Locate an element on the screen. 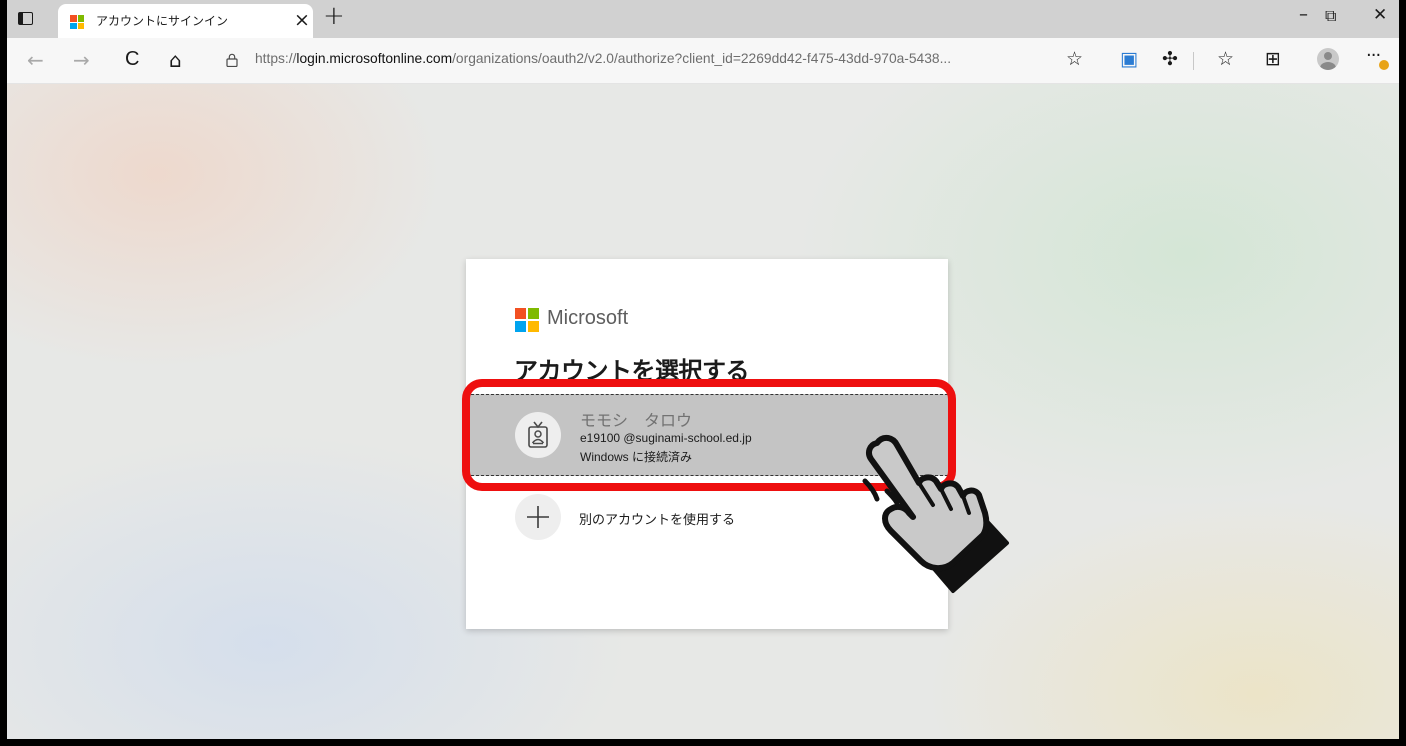 Image resolution: width=1406 pixels, height=746 pixels. url-host: login.microsoftonline.com is located at coordinates (374, 58).